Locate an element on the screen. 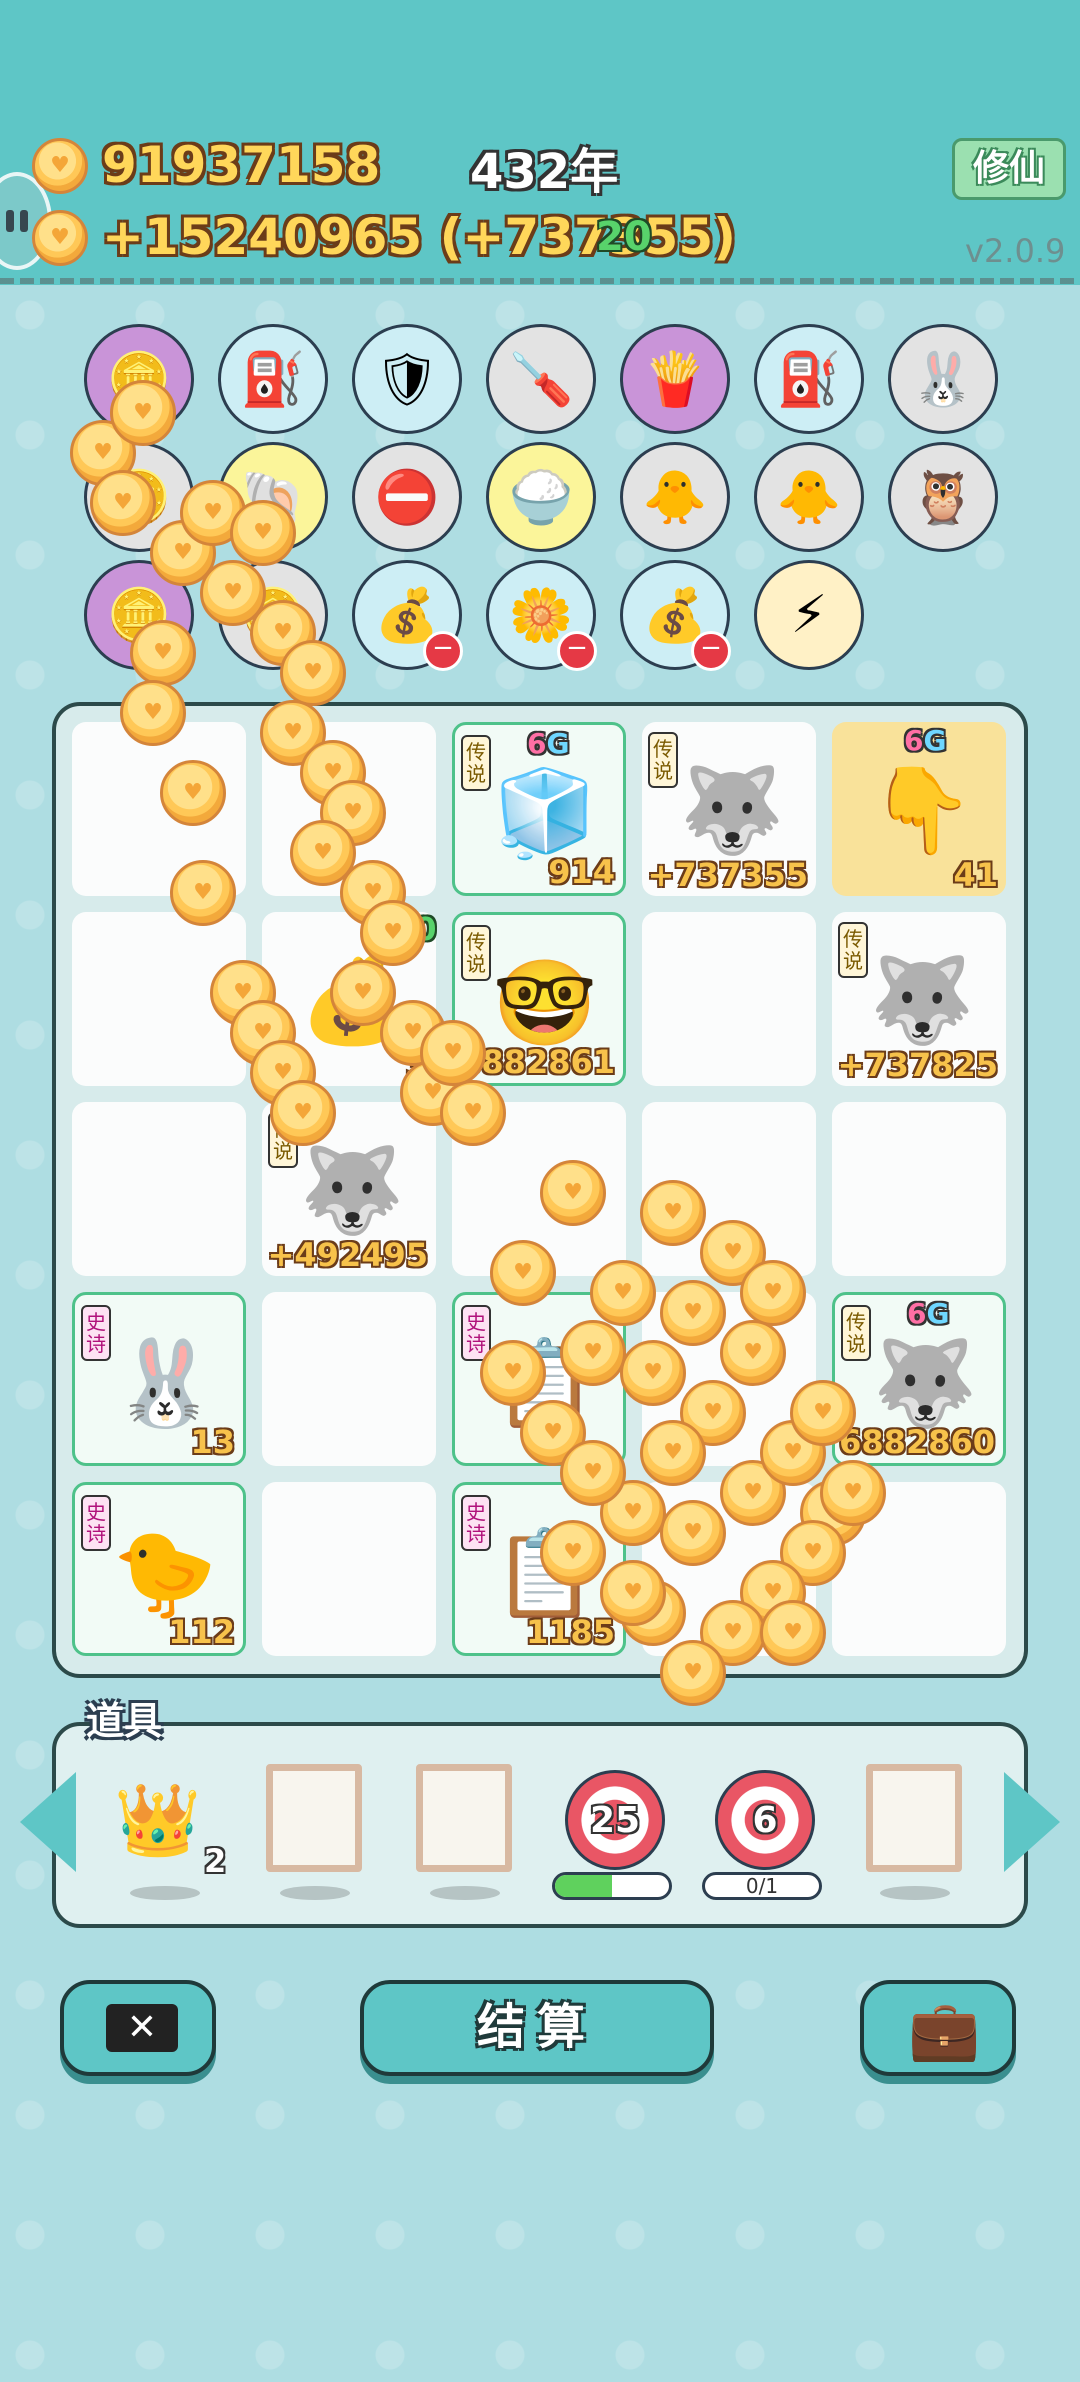 This screenshot has height=2382, width=1080. upgrade-lightning-icon: ⚡ is located at coordinates (809, 615).